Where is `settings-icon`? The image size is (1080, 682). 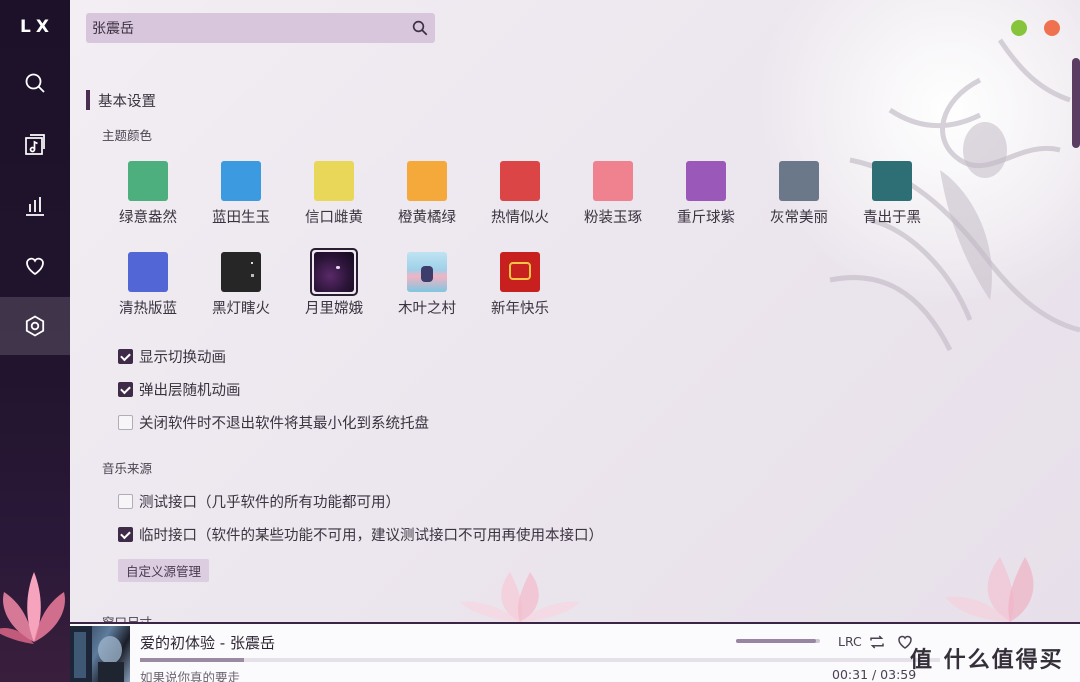
settings-icon is located at coordinates (35, 326).